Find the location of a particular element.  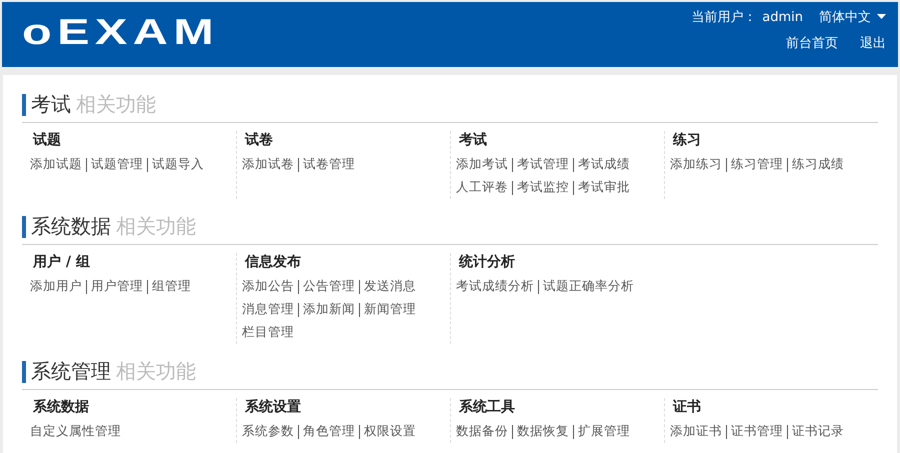

group-title: 用户 / 组 is located at coordinates (61, 262).